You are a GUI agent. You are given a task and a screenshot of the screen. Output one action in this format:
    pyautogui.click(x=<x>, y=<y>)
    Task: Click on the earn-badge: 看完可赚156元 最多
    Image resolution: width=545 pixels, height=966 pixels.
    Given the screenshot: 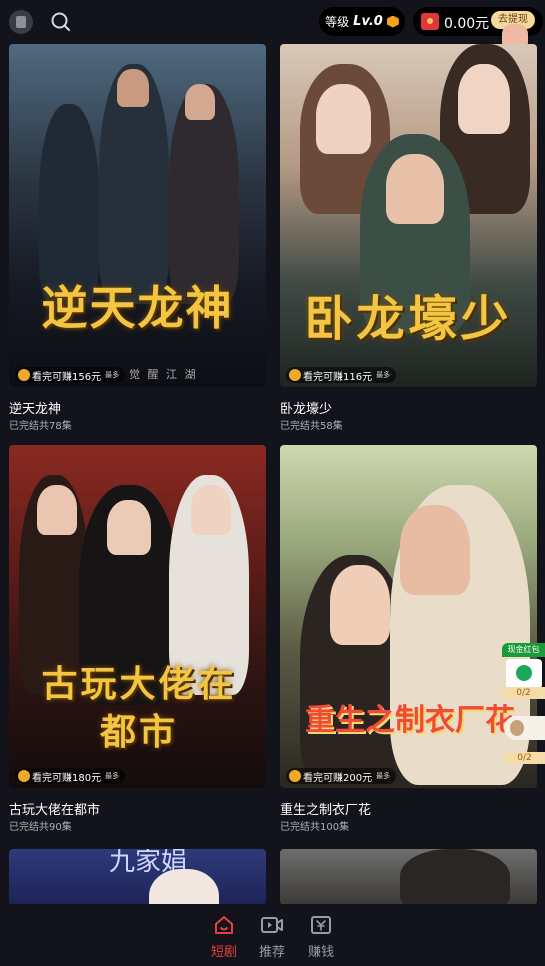 What is the action you would take?
    pyautogui.click(x=70, y=375)
    